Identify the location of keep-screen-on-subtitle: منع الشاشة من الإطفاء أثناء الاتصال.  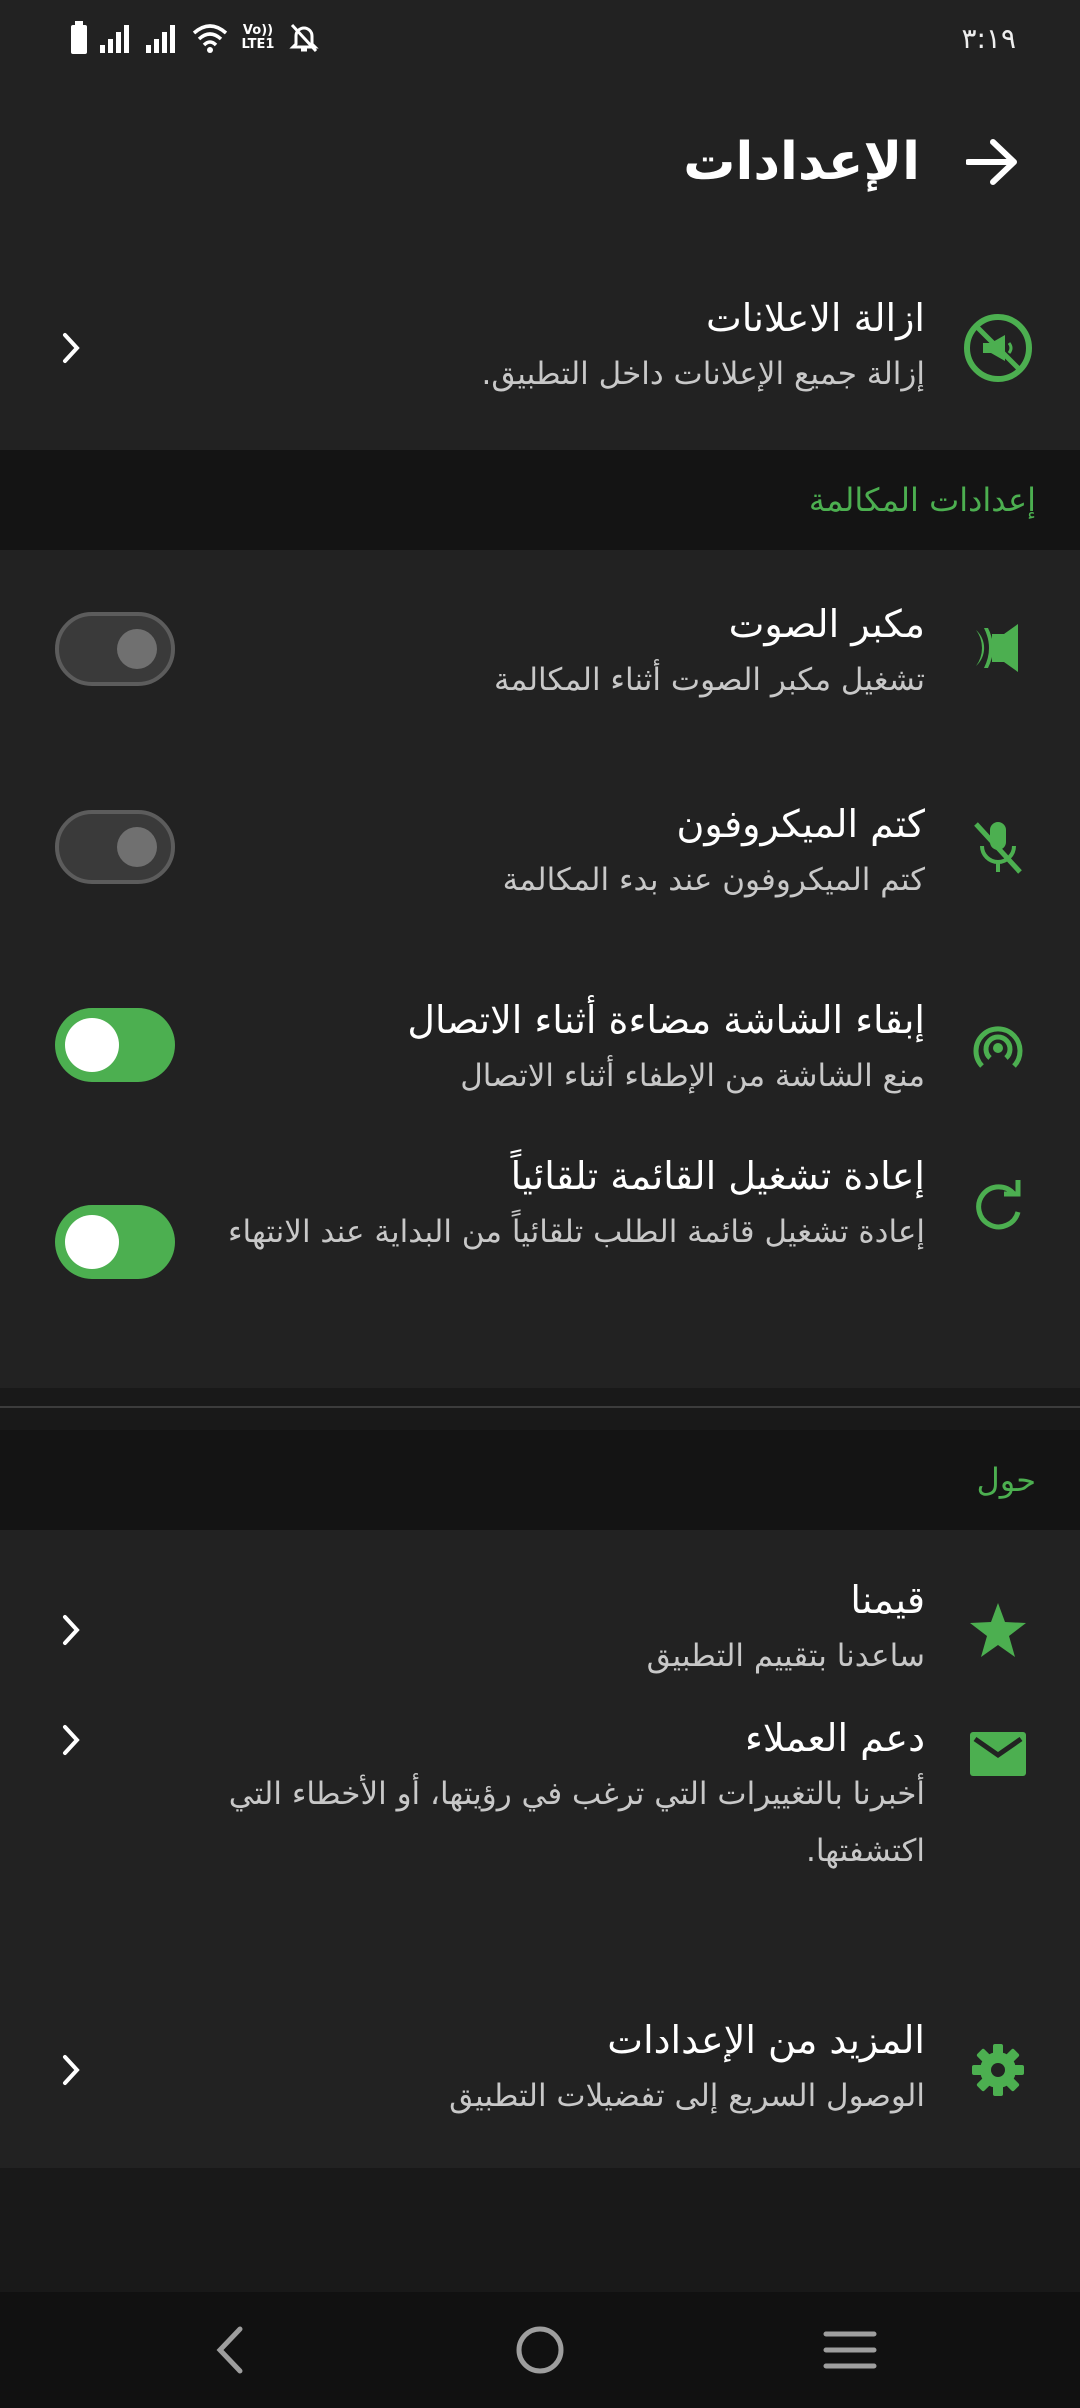
(692, 1076).